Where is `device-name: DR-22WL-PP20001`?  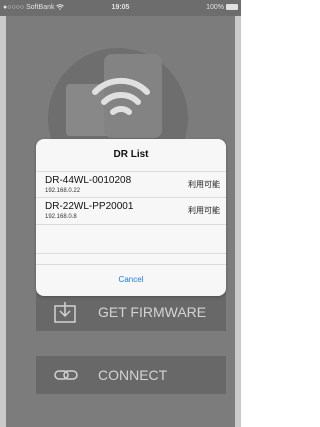
device-name: DR-22WL-PP20001 is located at coordinates (89, 206).